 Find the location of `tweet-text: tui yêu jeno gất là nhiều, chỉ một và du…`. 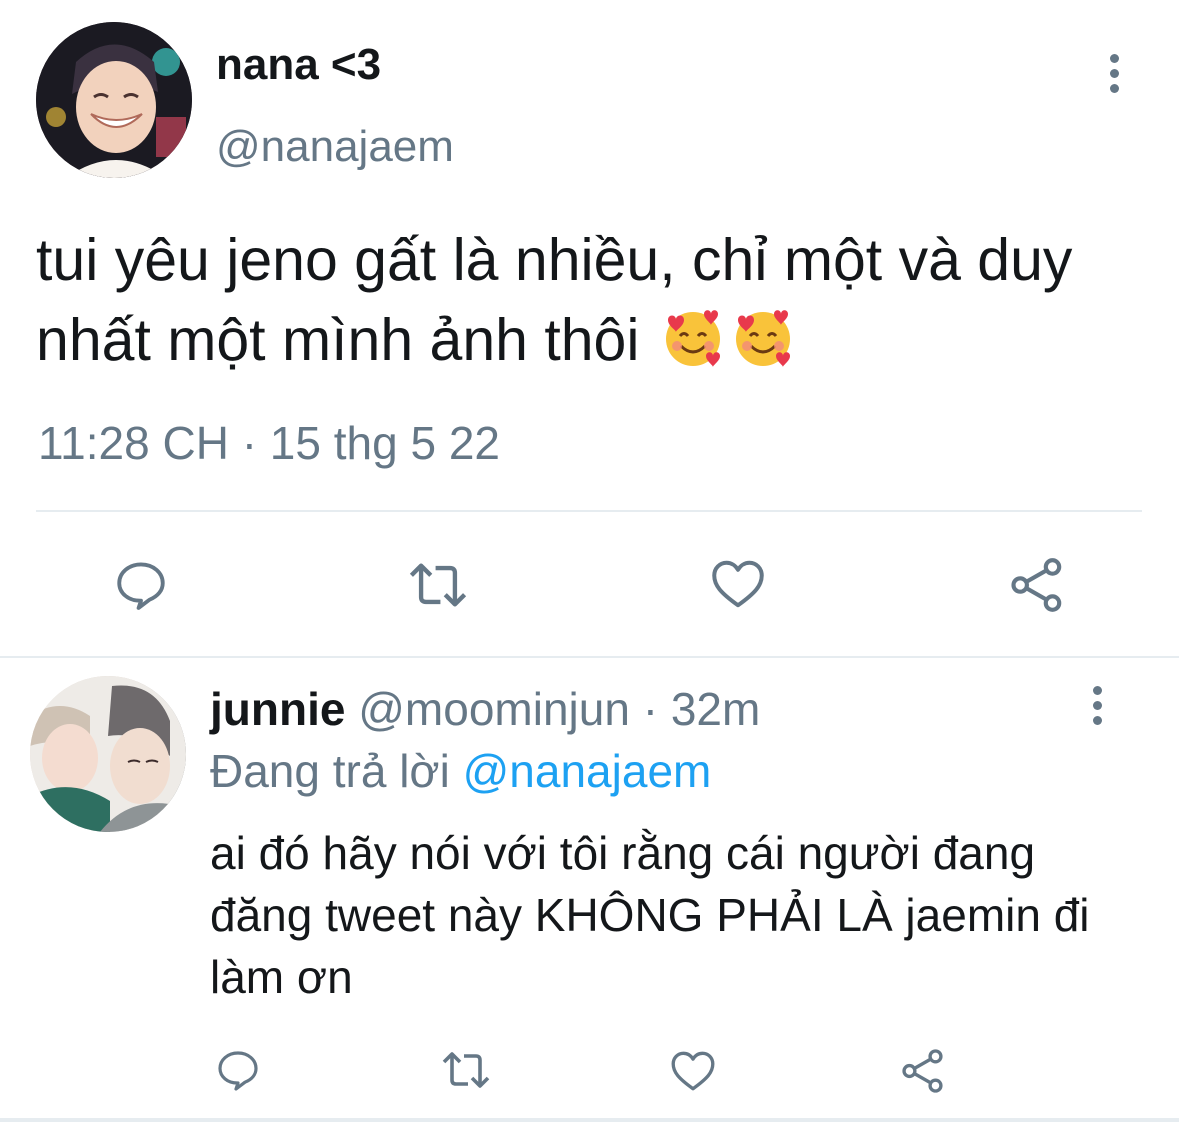

tweet-text: tui yêu jeno gất là nhiều, chỉ một và du… is located at coordinates (591, 300).